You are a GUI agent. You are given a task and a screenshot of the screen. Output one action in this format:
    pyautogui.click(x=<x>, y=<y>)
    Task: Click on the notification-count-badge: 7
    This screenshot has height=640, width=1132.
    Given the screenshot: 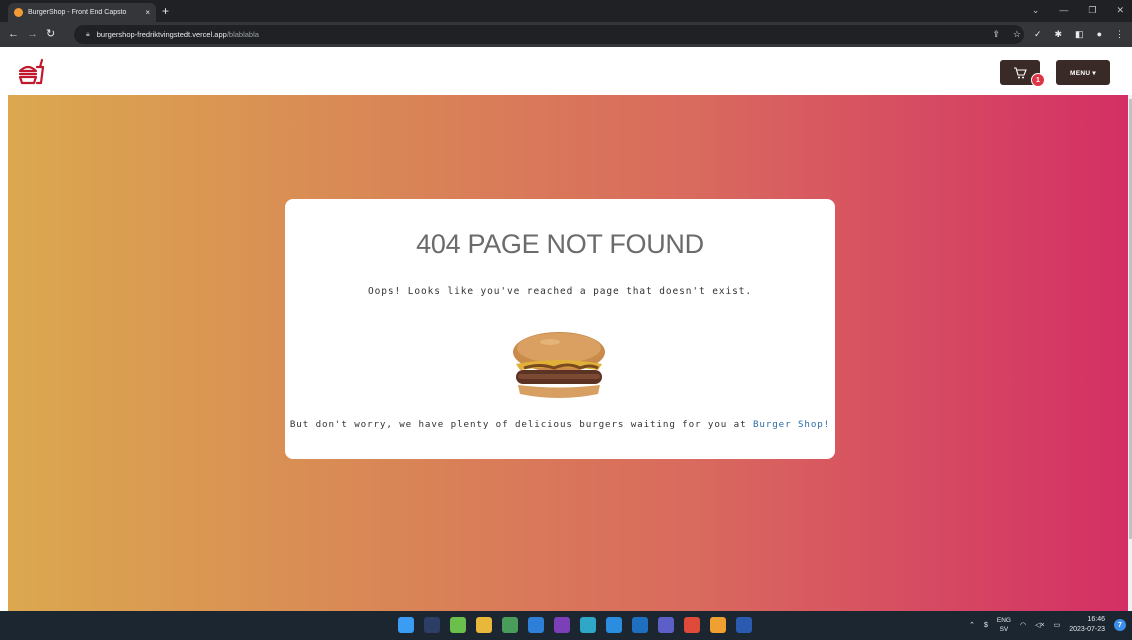 What is the action you would take?
    pyautogui.click(x=1120, y=625)
    